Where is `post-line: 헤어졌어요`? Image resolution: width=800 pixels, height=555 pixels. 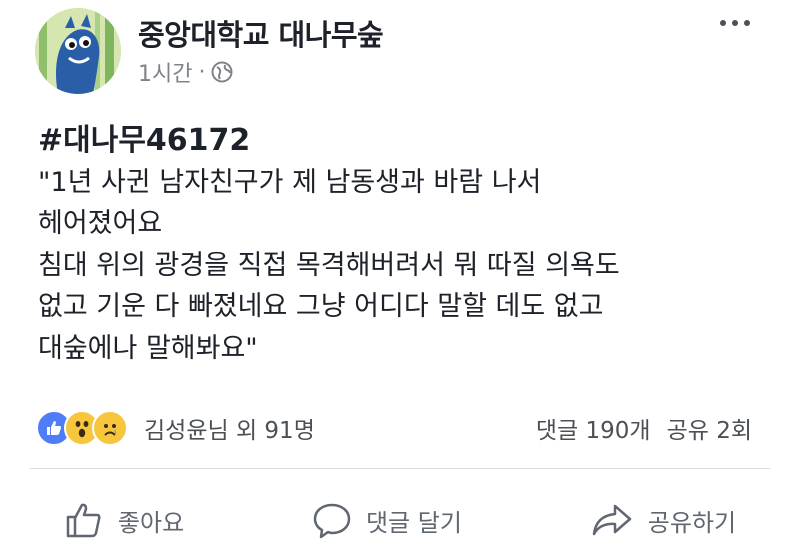 post-line: 헤어졌어요 is located at coordinates (100, 223).